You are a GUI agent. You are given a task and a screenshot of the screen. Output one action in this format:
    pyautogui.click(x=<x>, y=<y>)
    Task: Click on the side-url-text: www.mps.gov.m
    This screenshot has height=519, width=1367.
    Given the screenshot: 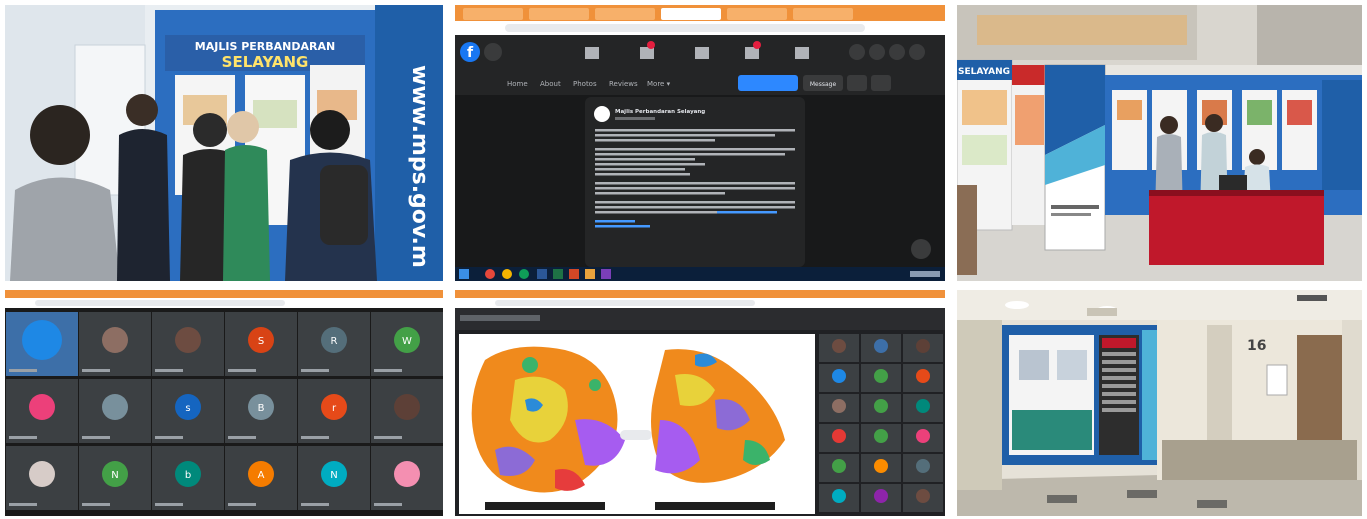 What is the action you would take?
    pyautogui.click(x=419, y=166)
    